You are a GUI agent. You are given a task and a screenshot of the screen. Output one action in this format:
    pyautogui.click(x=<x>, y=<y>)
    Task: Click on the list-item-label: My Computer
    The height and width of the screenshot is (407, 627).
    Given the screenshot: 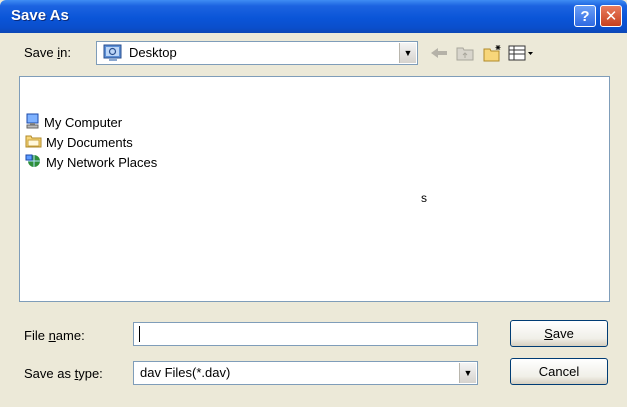 What is the action you would take?
    pyautogui.click(x=83, y=122)
    